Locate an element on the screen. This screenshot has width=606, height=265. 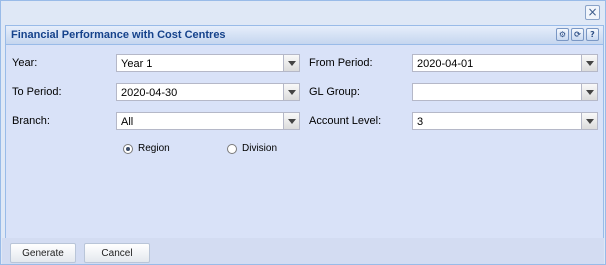
to-period-label: To Period: is located at coordinates (37, 92).